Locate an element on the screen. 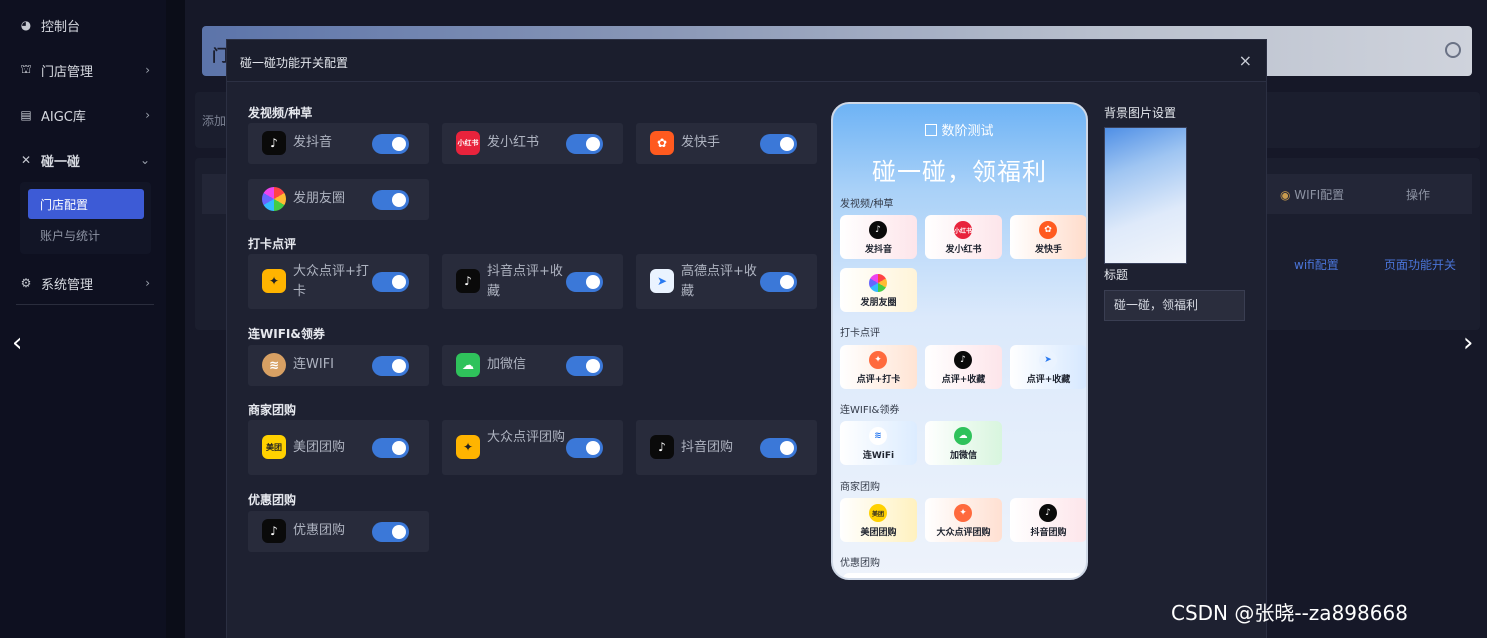 The image size is (1487, 638). switch-card-meituan: 美团 美团团购 is located at coordinates (338, 447).